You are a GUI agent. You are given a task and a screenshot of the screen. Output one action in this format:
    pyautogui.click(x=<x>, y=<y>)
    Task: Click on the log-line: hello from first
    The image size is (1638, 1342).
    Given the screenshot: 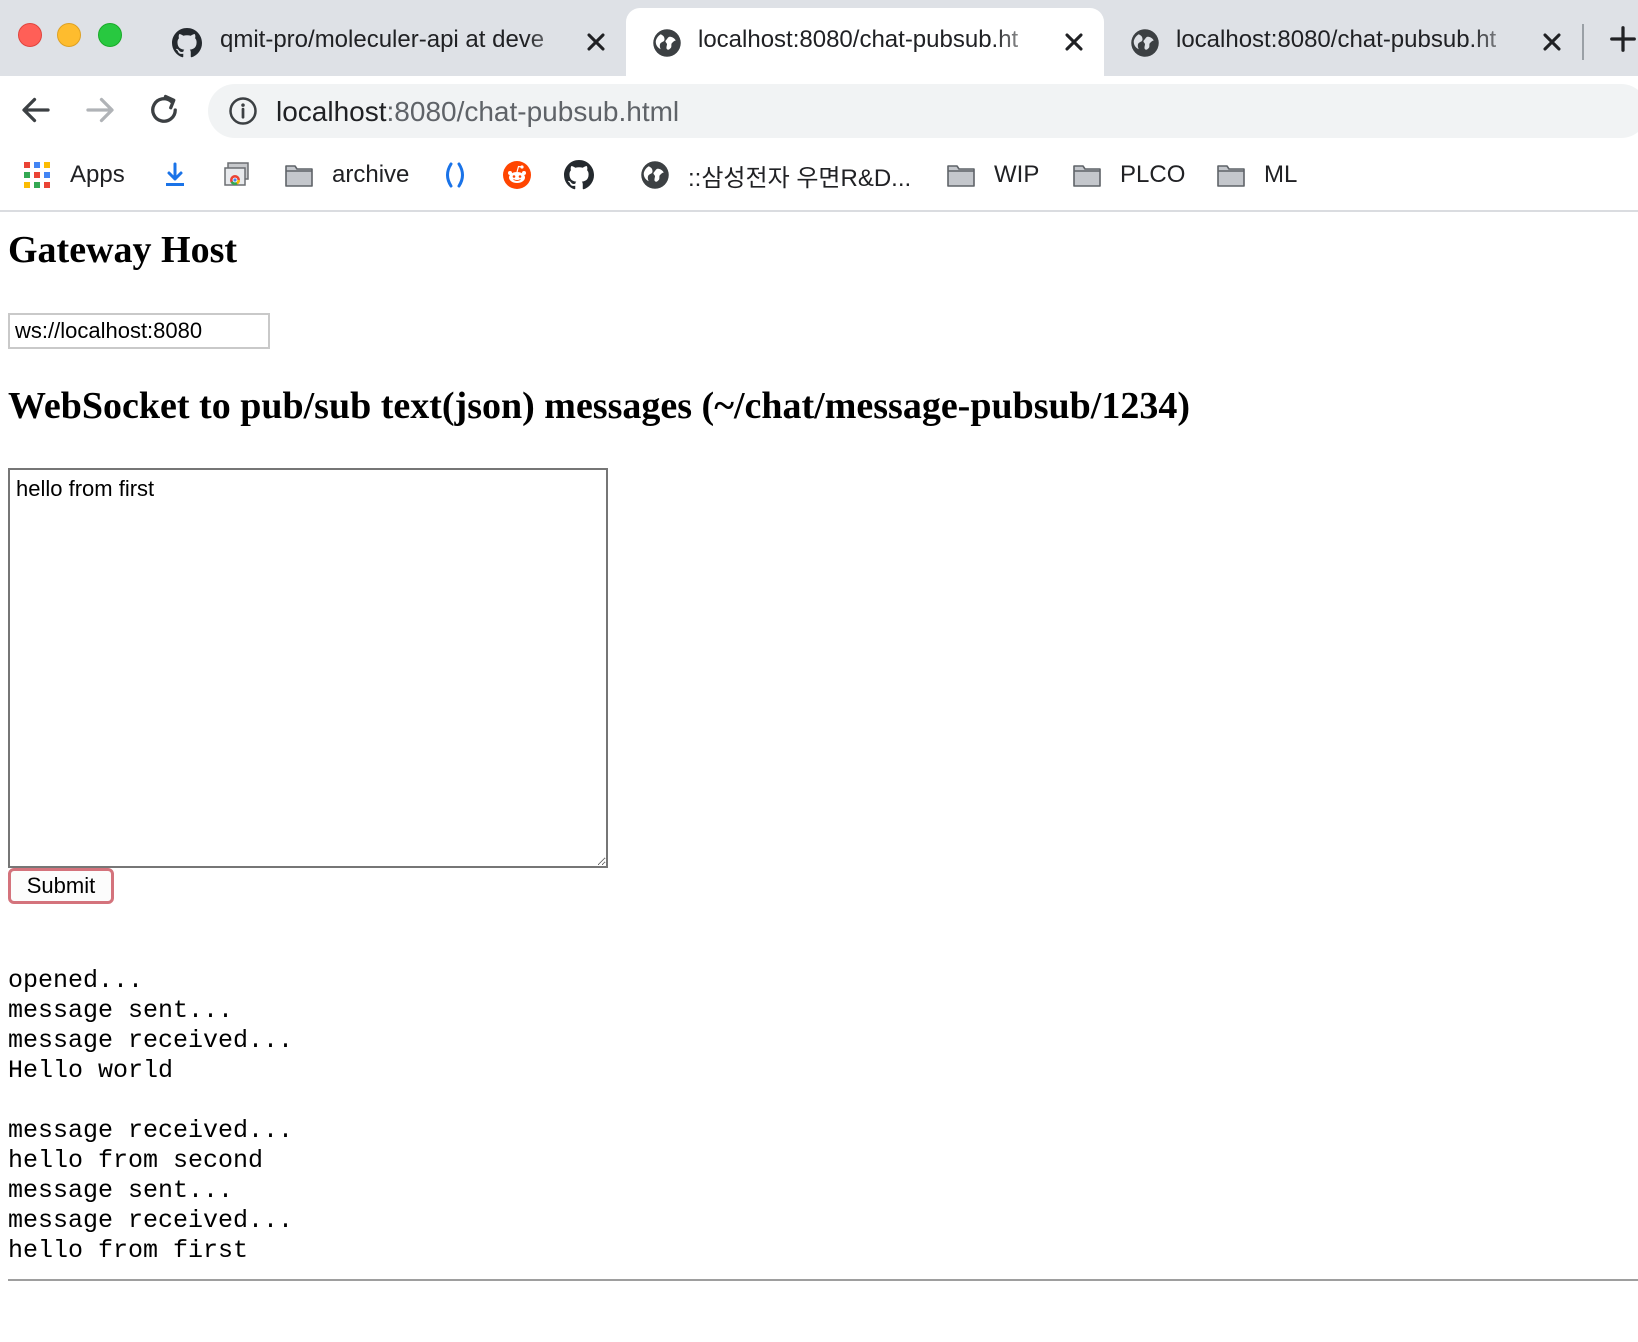 What is the action you would take?
    pyautogui.click(x=128, y=1250)
    